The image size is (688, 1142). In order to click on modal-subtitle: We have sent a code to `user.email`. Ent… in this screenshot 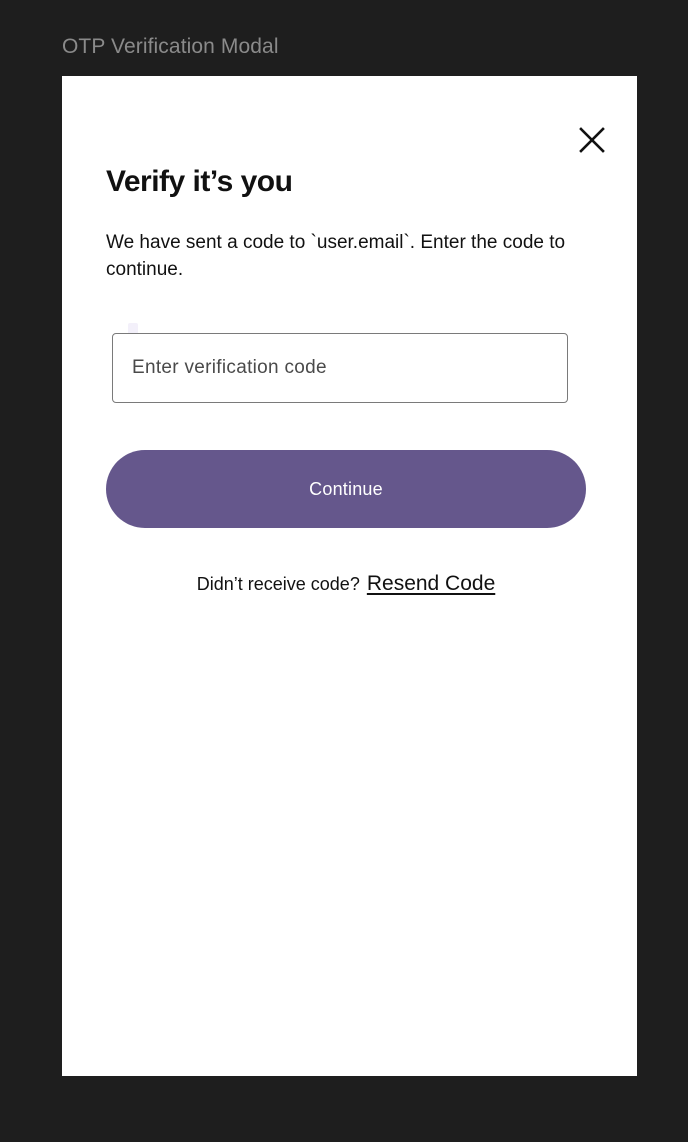, I will do `click(336, 256)`.